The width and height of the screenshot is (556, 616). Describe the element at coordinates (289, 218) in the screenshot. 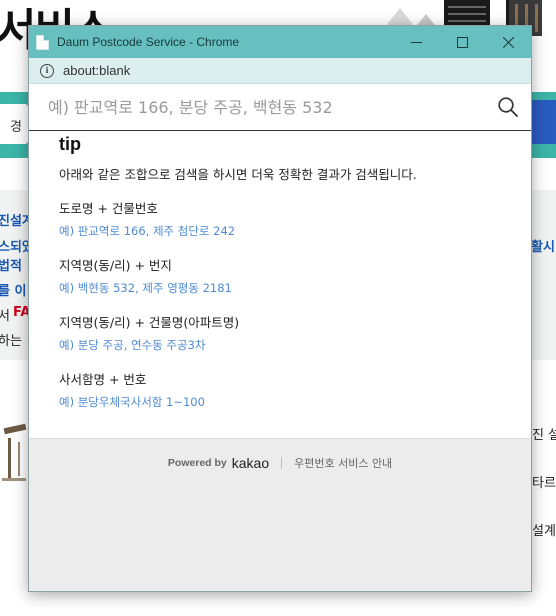

I see `tip-item: 도로명 + 건물번호 예) 판교역로 166, 제주 첨단로 242` at that location.